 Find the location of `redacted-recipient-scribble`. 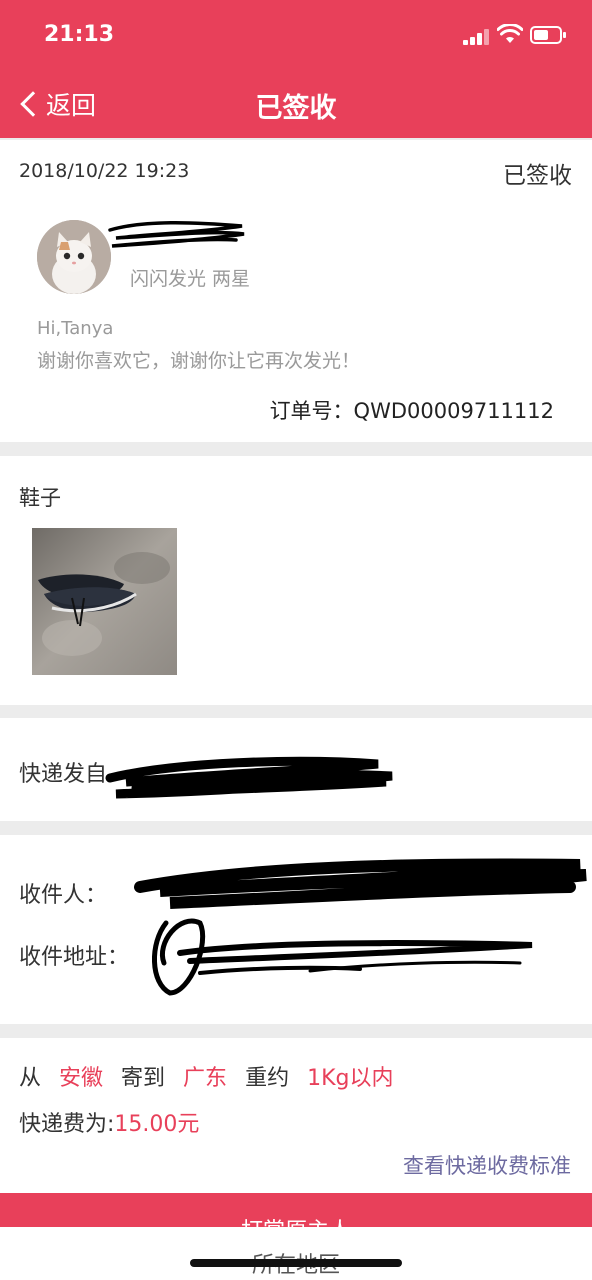

redacted-recipient-scribble is located at coordinates (360, 927).